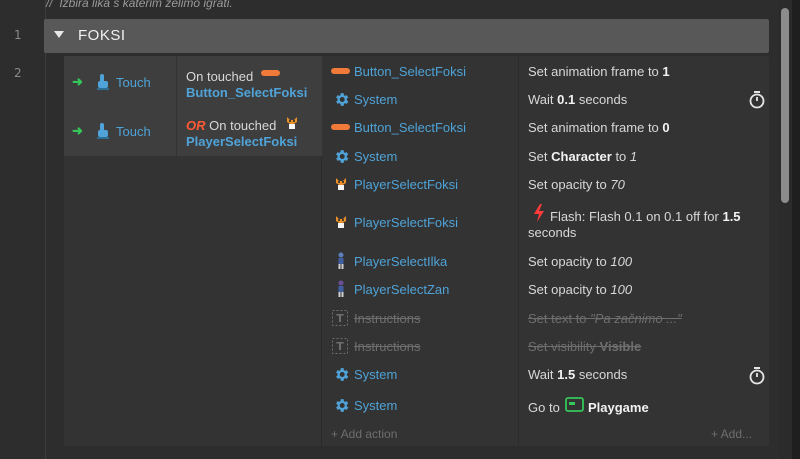 The height and width of the screenshot is (459, 800). I want to click on action-param: "Pa začnimo ...", so click(636, 318).